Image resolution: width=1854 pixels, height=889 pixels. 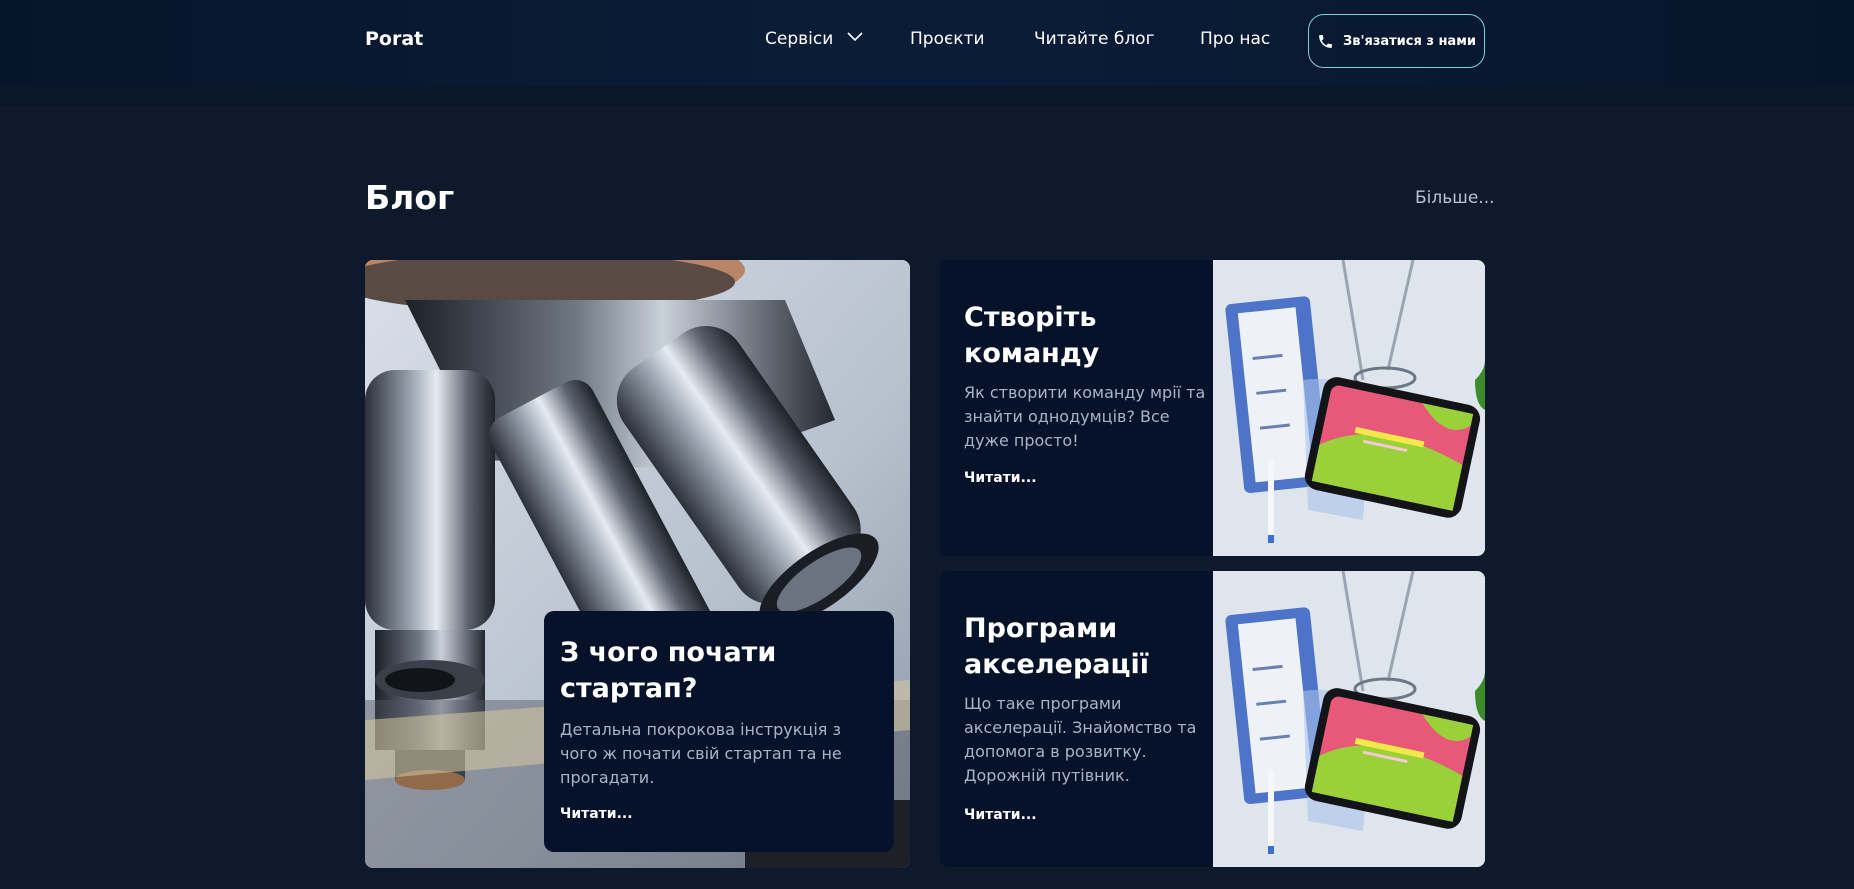 I want to click on section-title: Блог, so click(x=410, y=197).